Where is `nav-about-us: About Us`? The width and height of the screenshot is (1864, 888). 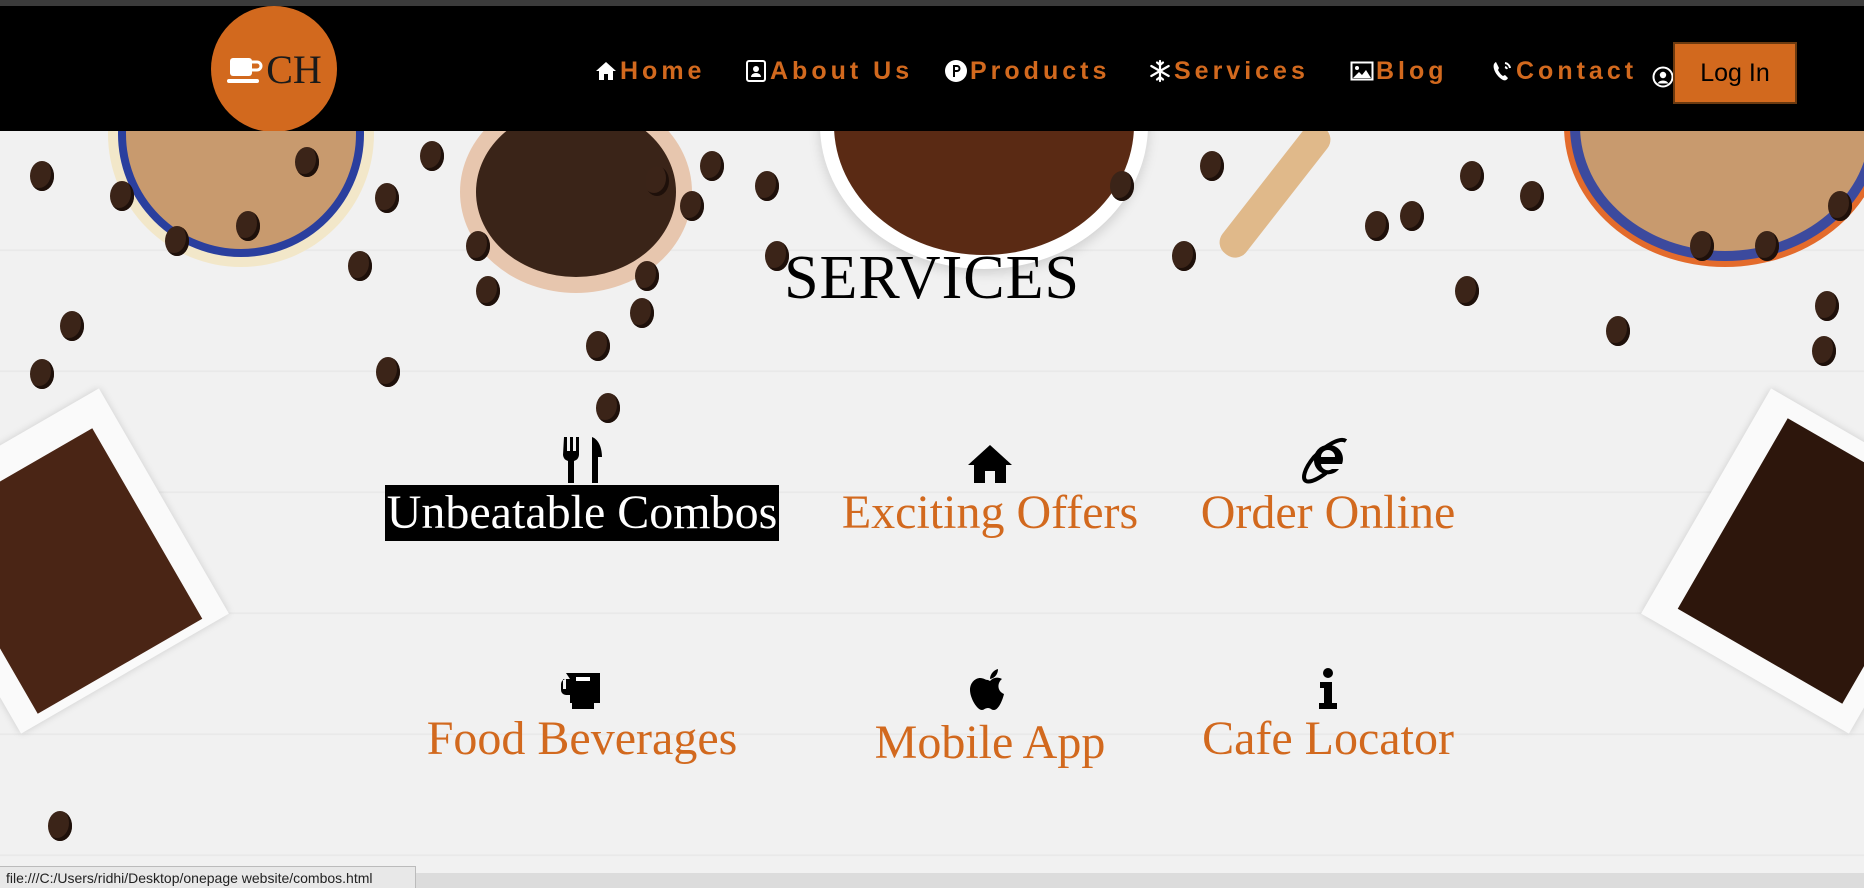
nav-about-us: About Us is located at coordinates (828, 71).